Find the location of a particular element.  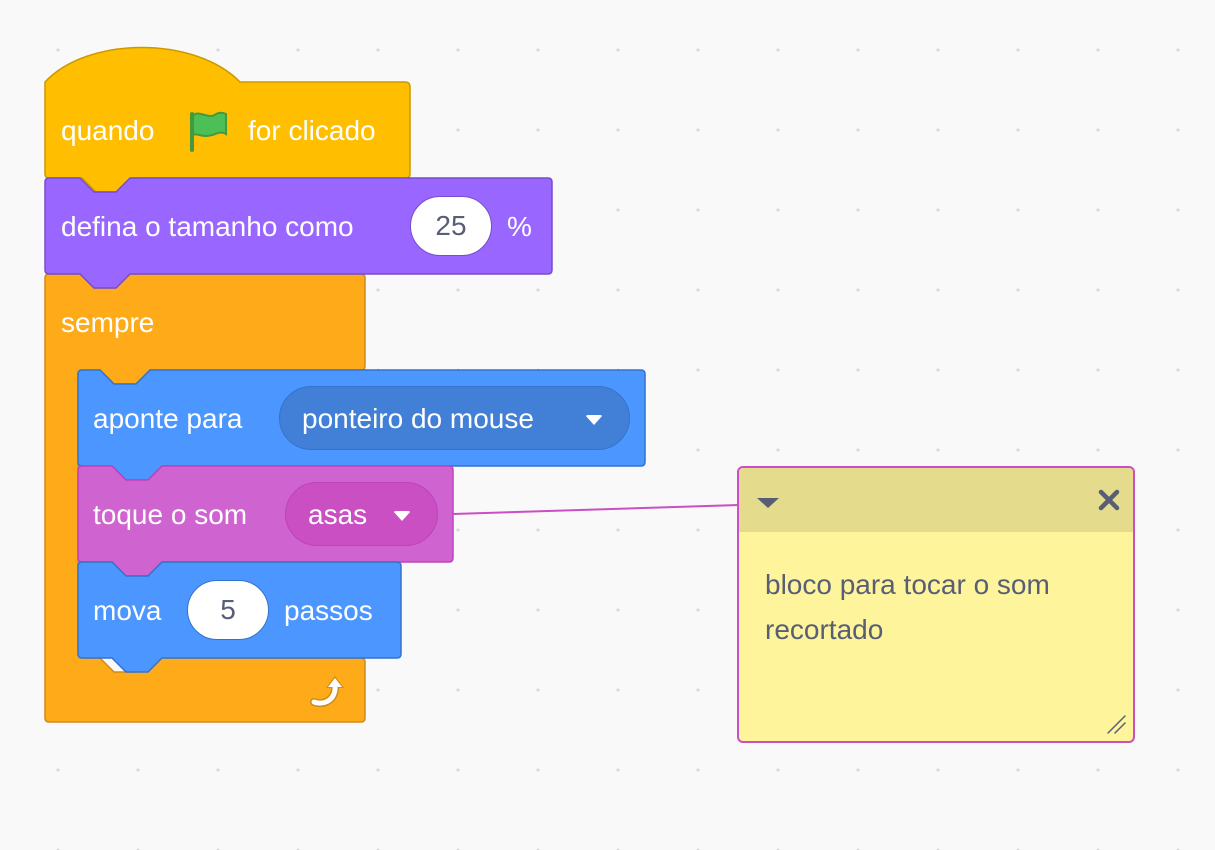

hat-label-clicked: for clicado is located at coordinates (312, 130).